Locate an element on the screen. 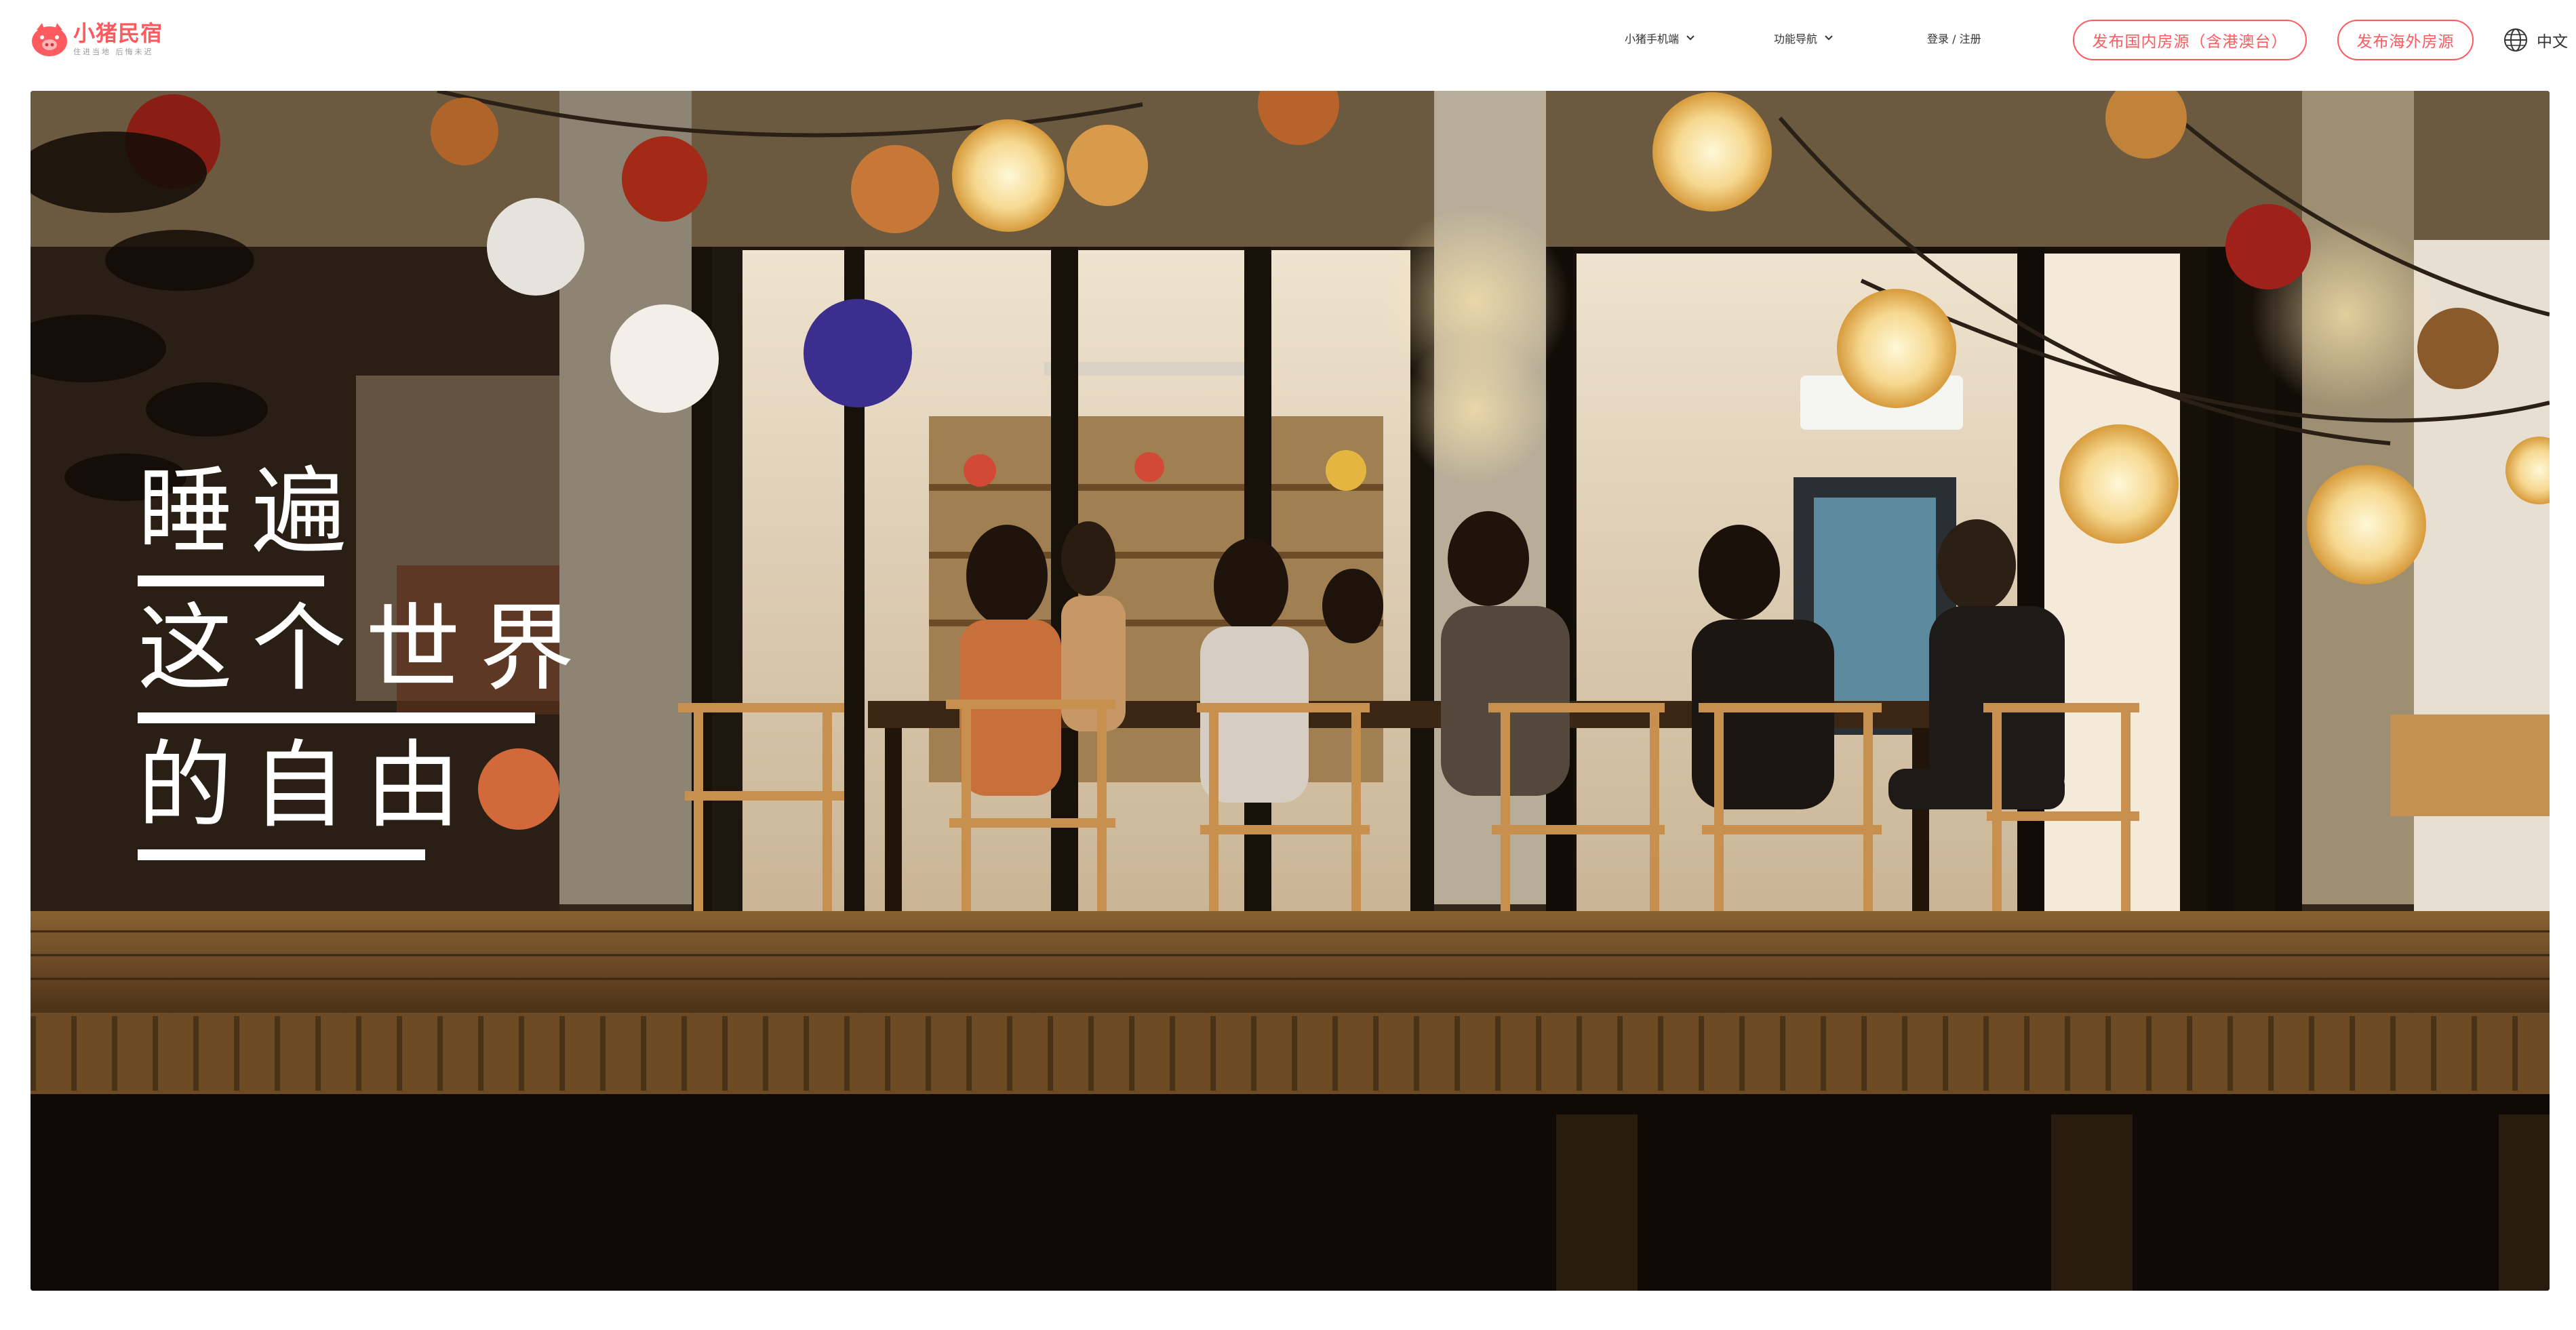  publish-overseas-label: 发布海外房源 is located at coordinates (2406, 42).